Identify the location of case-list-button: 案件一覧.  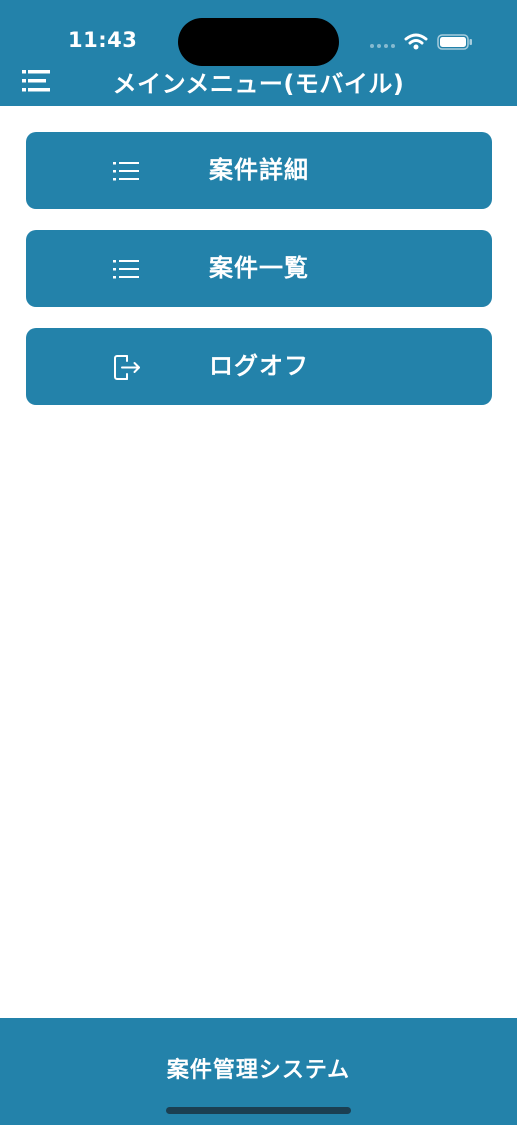
(259, 268).